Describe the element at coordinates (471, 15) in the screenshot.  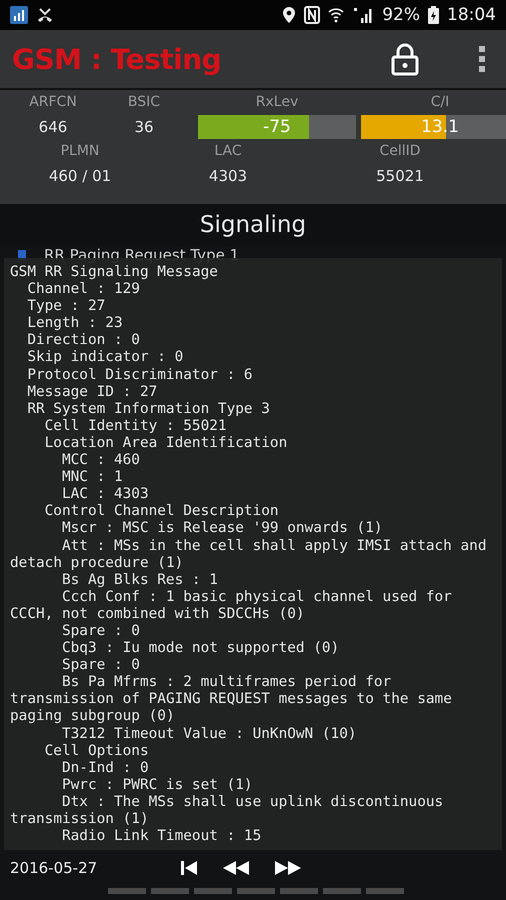
I see `clock: 18:04` at that location.